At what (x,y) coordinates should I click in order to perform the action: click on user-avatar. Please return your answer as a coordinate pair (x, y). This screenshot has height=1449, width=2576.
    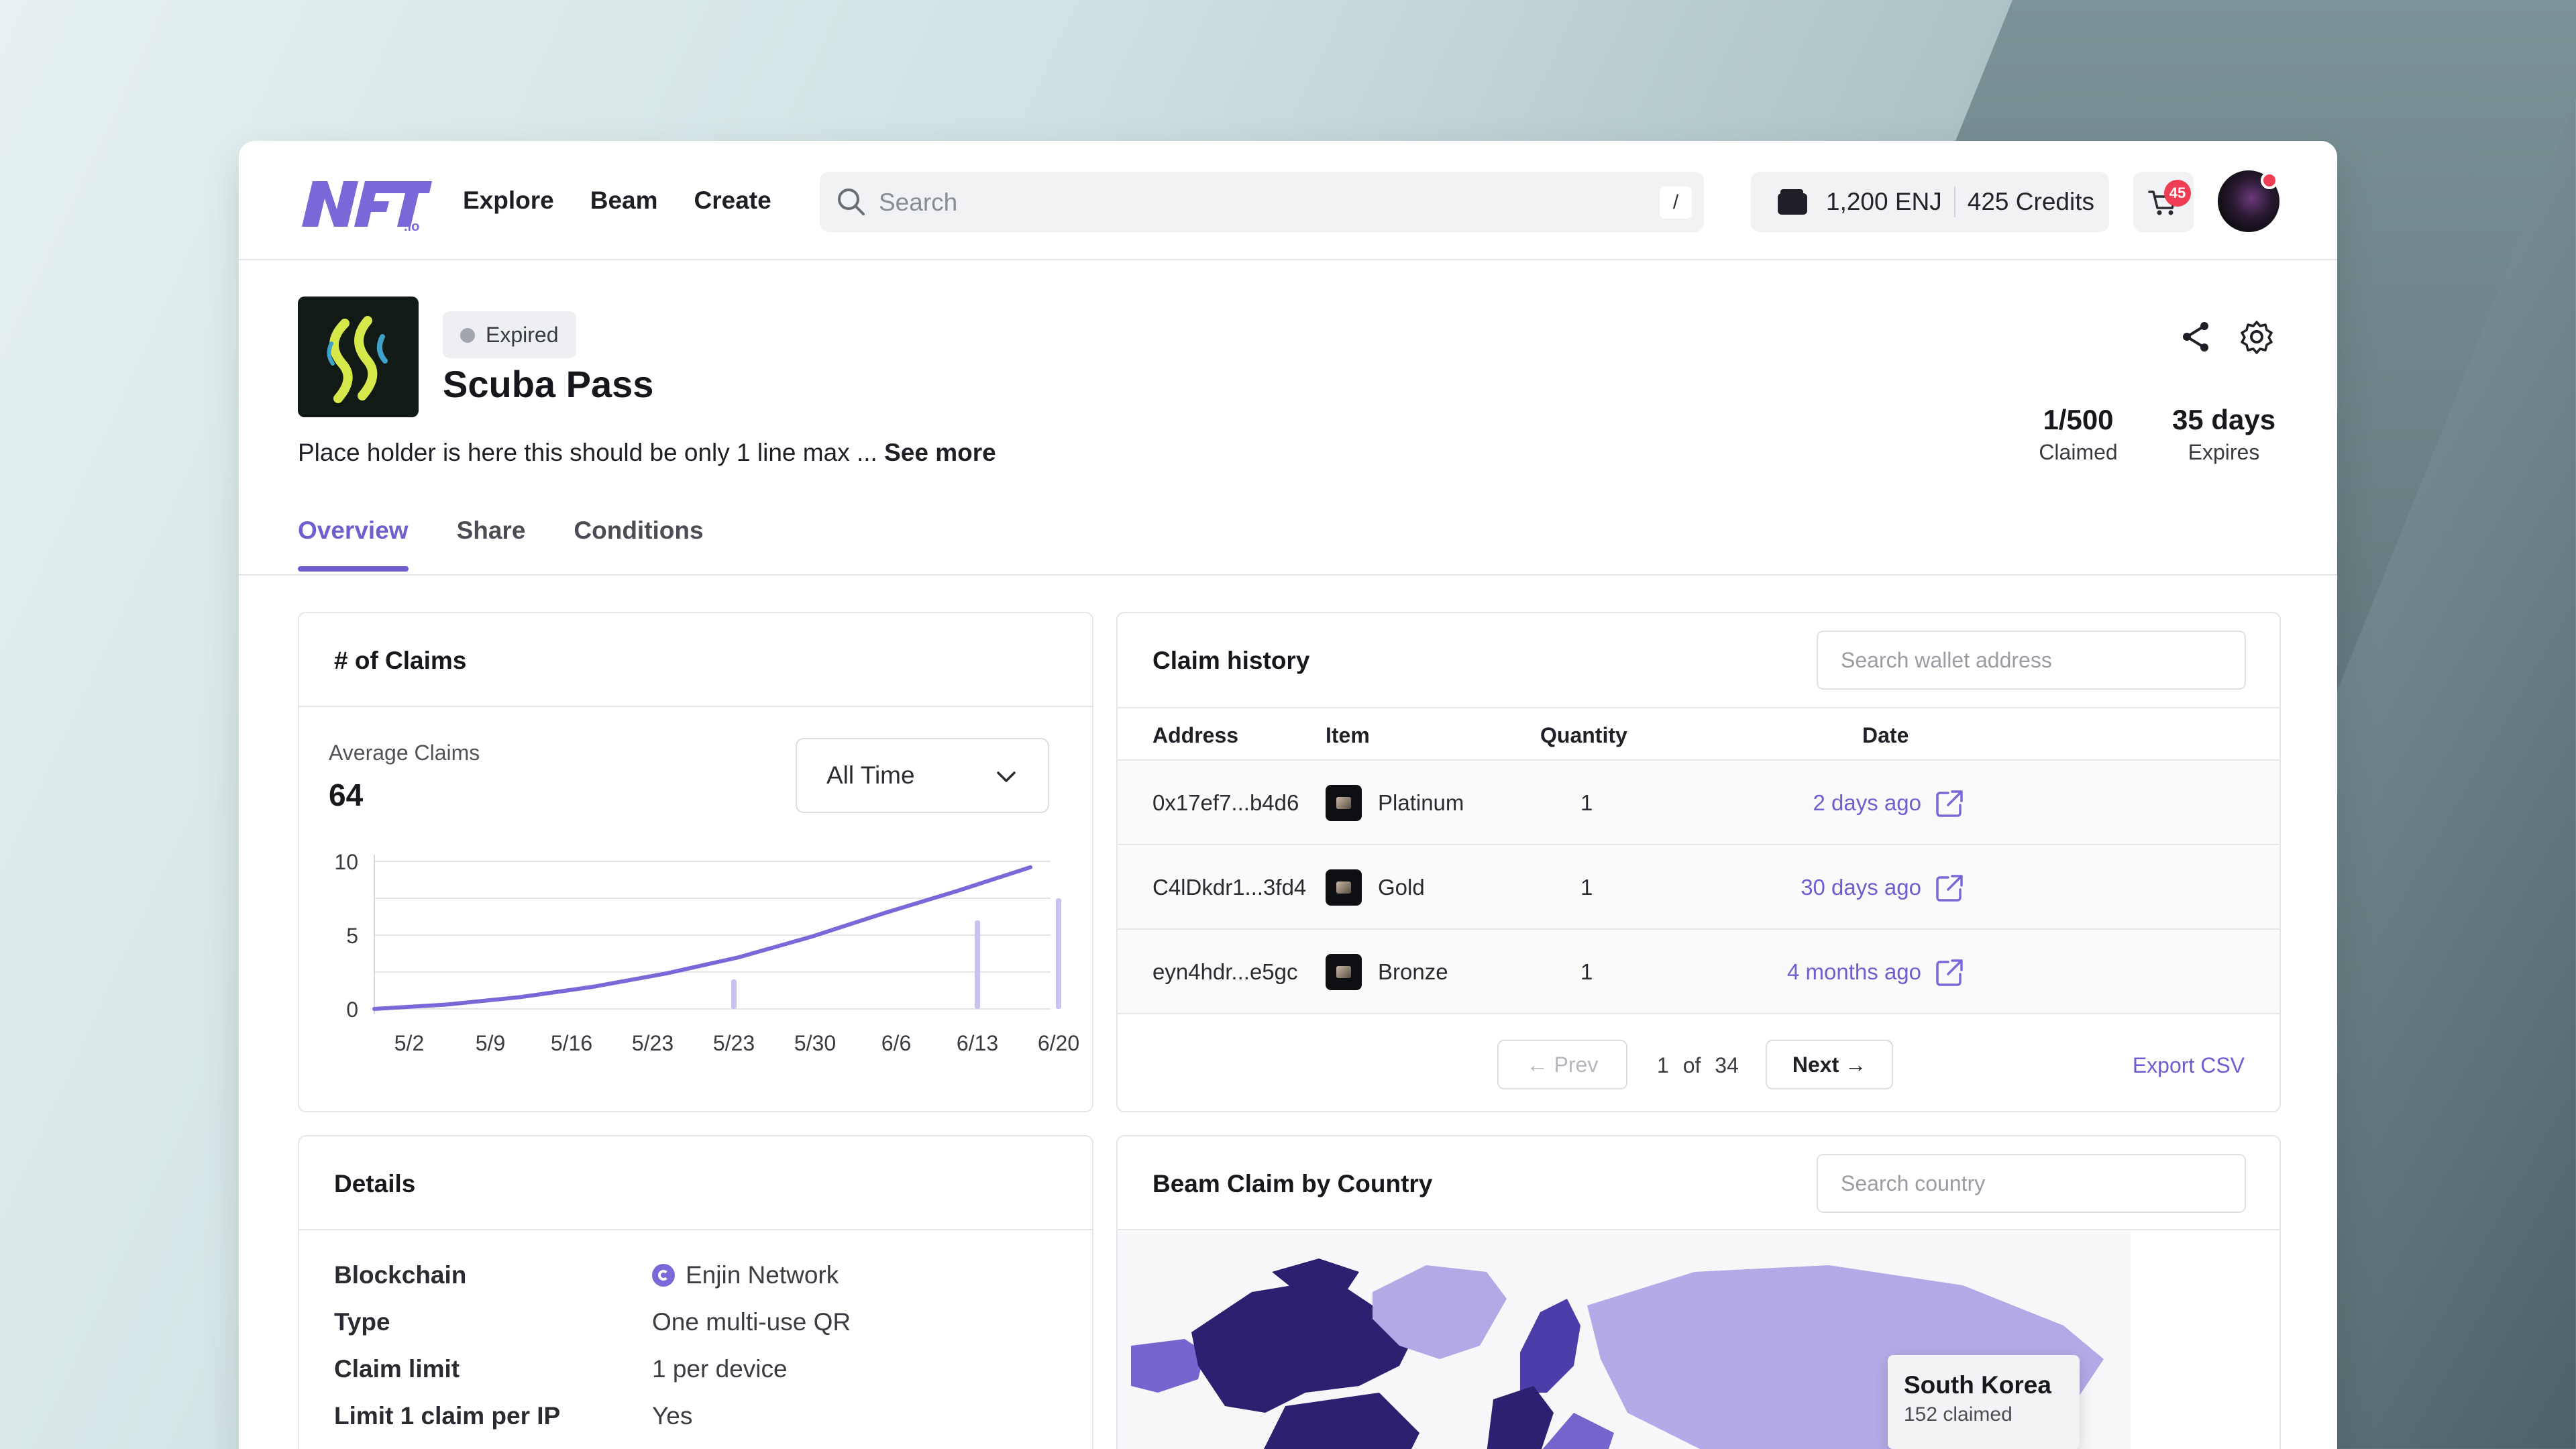
    Looking at the image, I should click on (2248, 201).